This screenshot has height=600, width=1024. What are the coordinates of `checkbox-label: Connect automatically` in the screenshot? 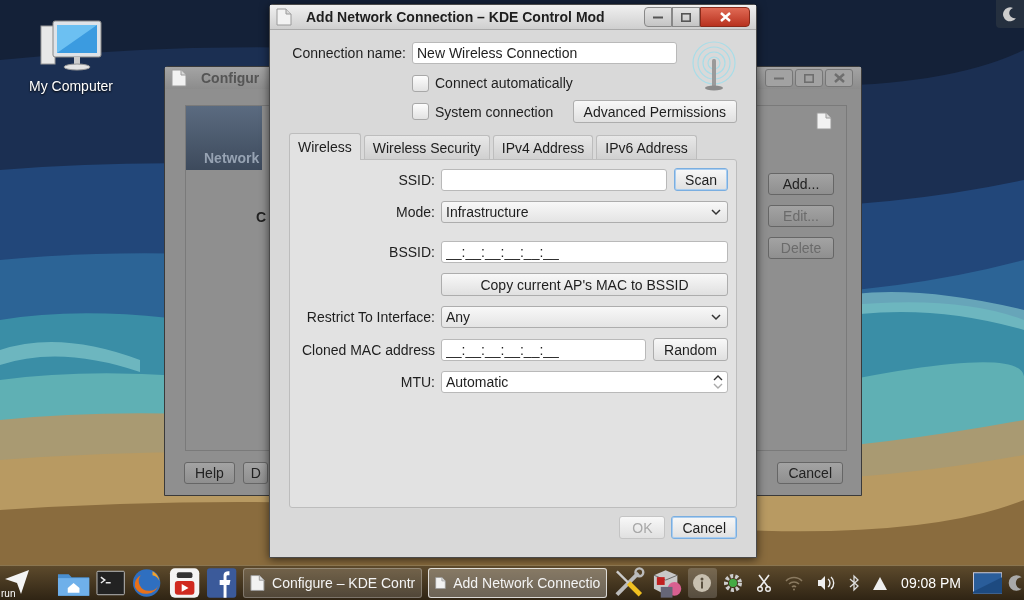 It's located at (504, 83).